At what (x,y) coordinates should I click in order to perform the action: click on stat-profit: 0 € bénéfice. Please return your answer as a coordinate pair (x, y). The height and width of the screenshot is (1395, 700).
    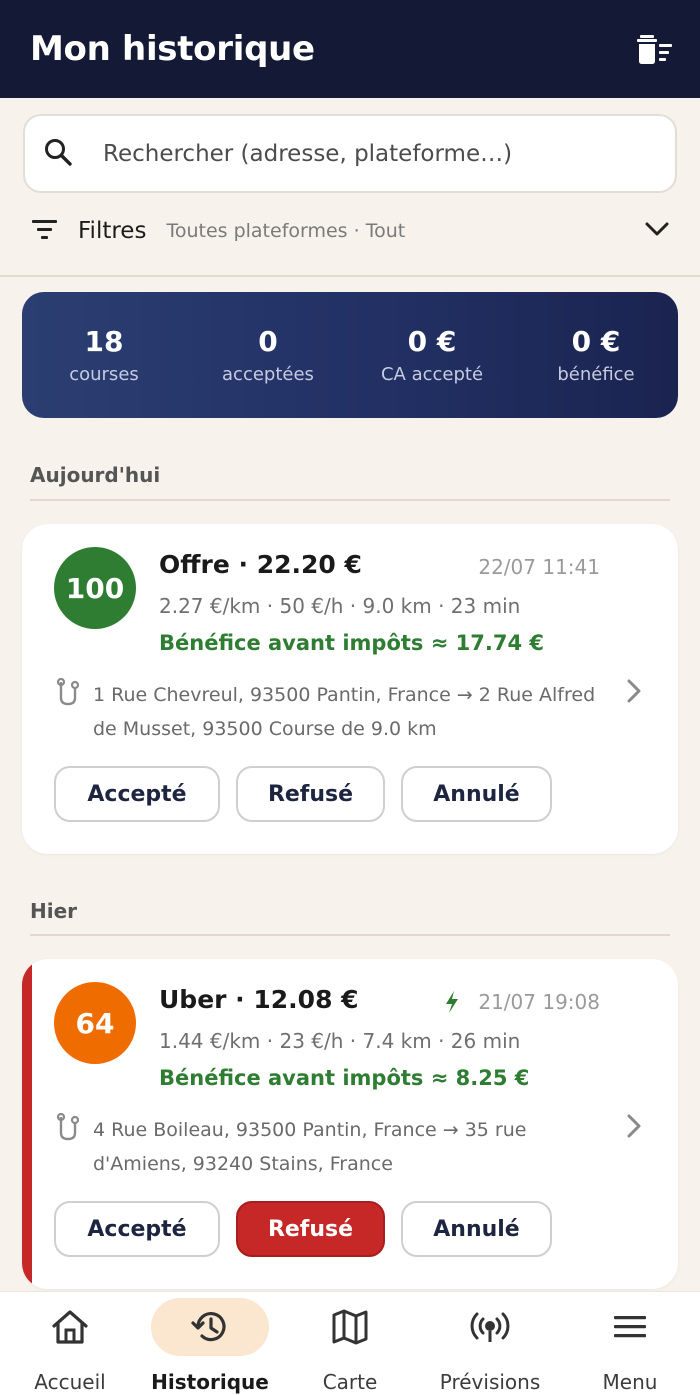
    Looking at the image, I should click on (596, 355).